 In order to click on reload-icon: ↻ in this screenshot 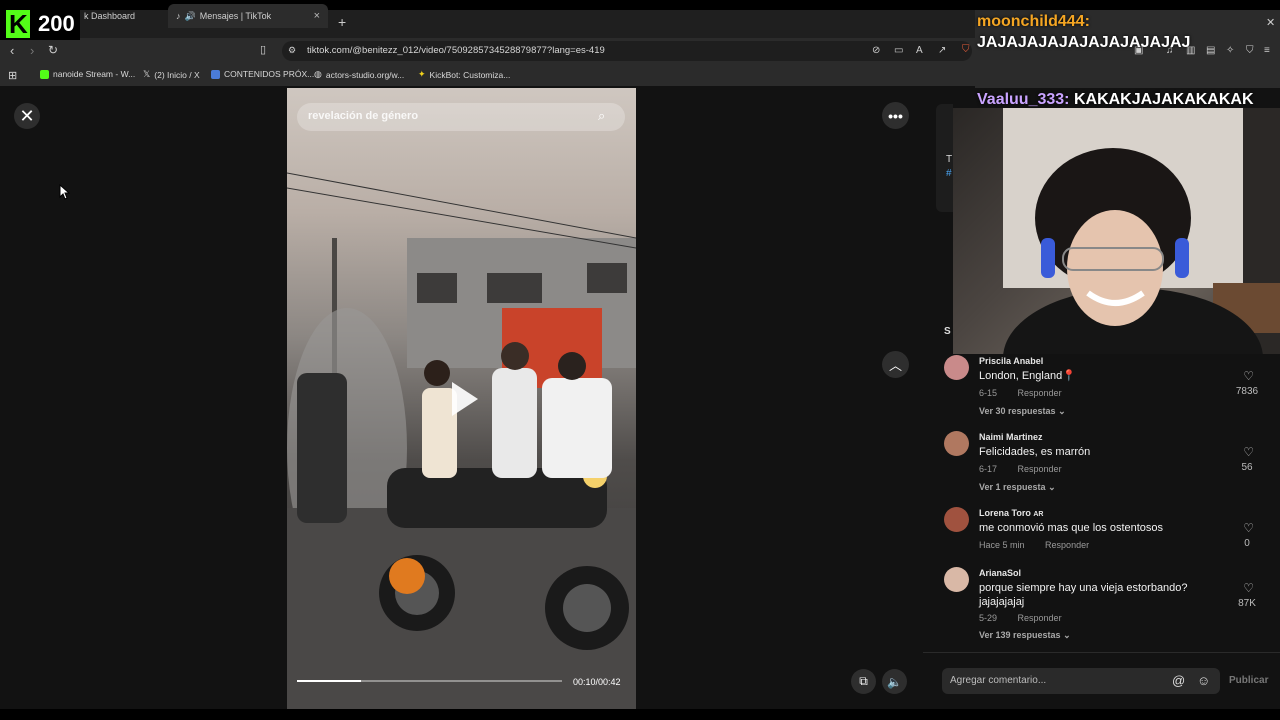, I will do `click(53, 50)`.